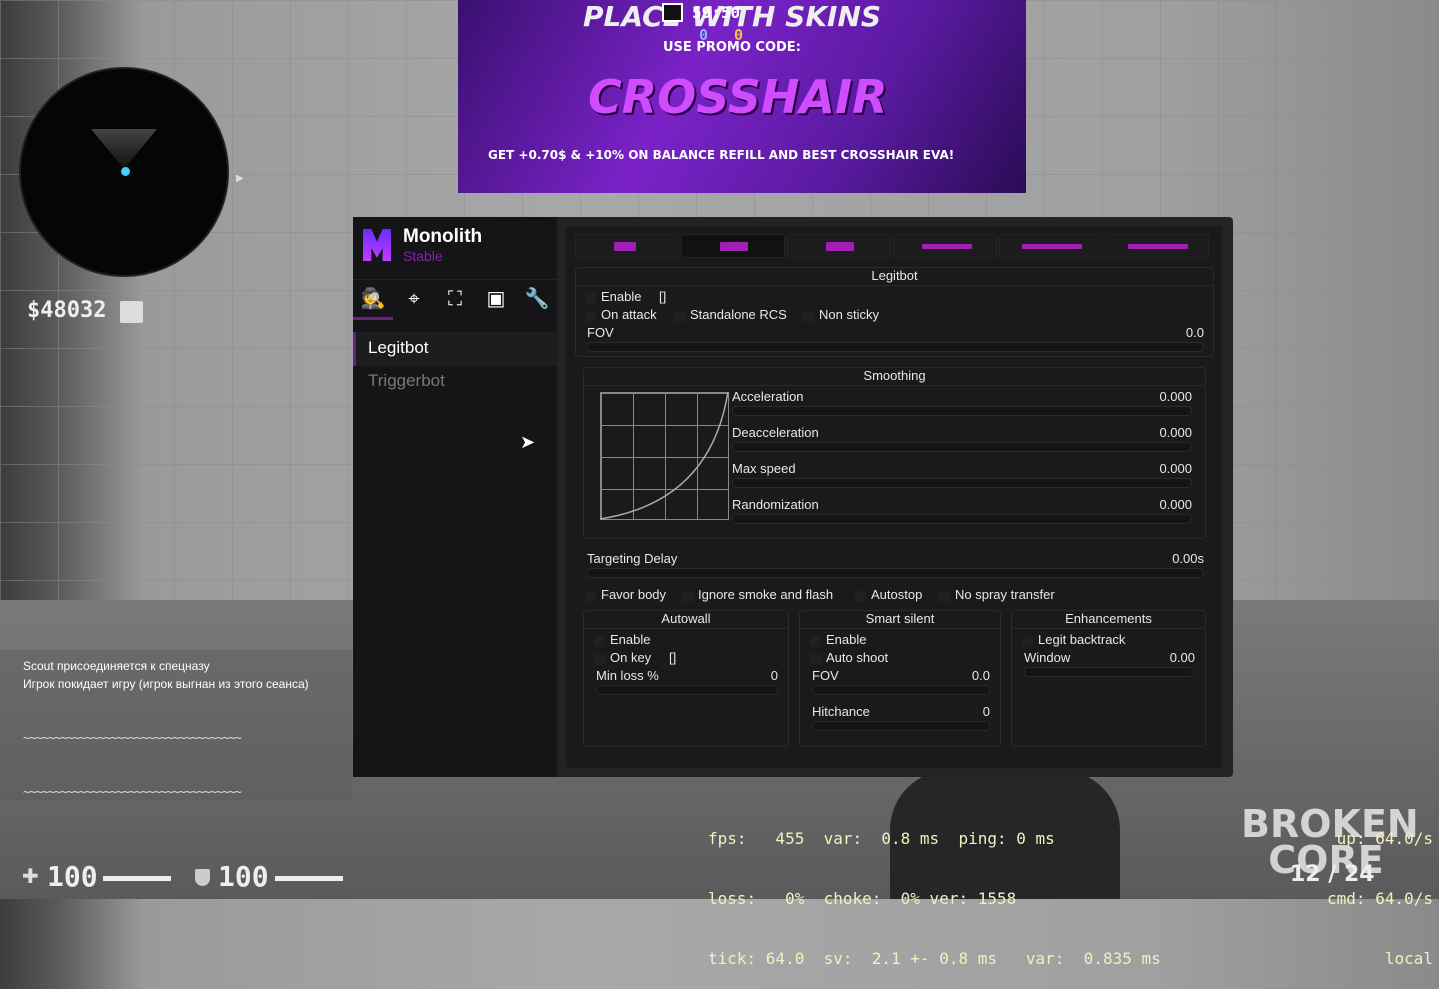  What do you see at coordinates (901, 726) in the screenshot?
I see `hitchance-slider` at bounding box center [901, 726].